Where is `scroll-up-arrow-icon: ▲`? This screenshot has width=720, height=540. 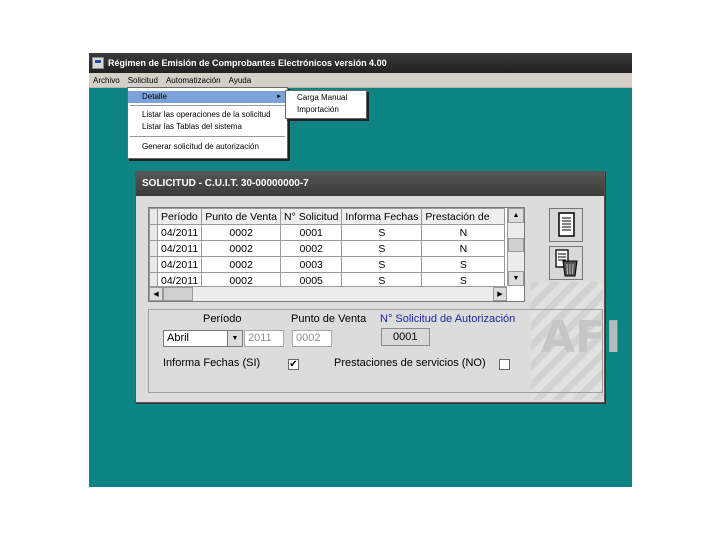 scroll-up-arrow-icon: ▲ is located at coordinates (516, 215).